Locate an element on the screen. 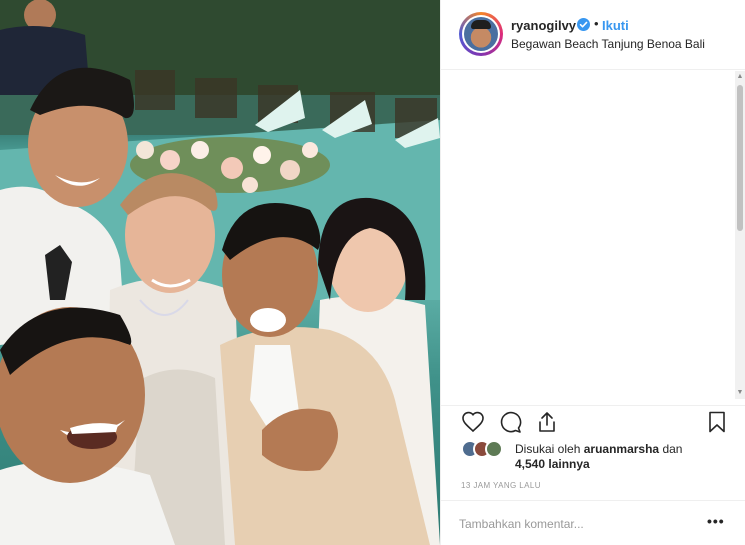  comment-box: ••• is located at coordinates (593, 522).